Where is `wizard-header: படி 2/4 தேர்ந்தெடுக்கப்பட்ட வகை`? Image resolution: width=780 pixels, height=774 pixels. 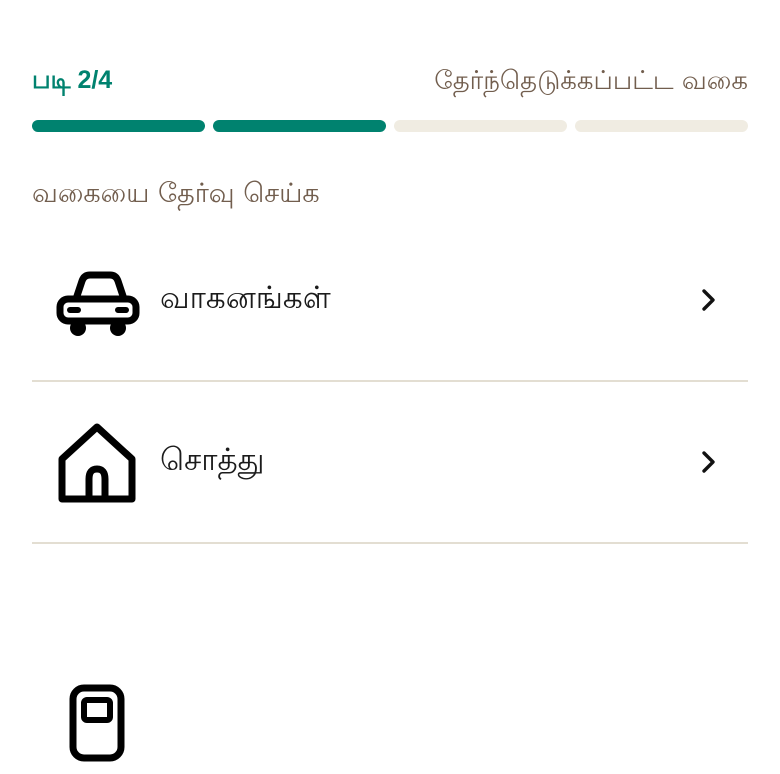 wizard-header: படி 2/4 தேர்ந்தெடுக்கப்பட்ட வகை is located at coordinates (390, 82).